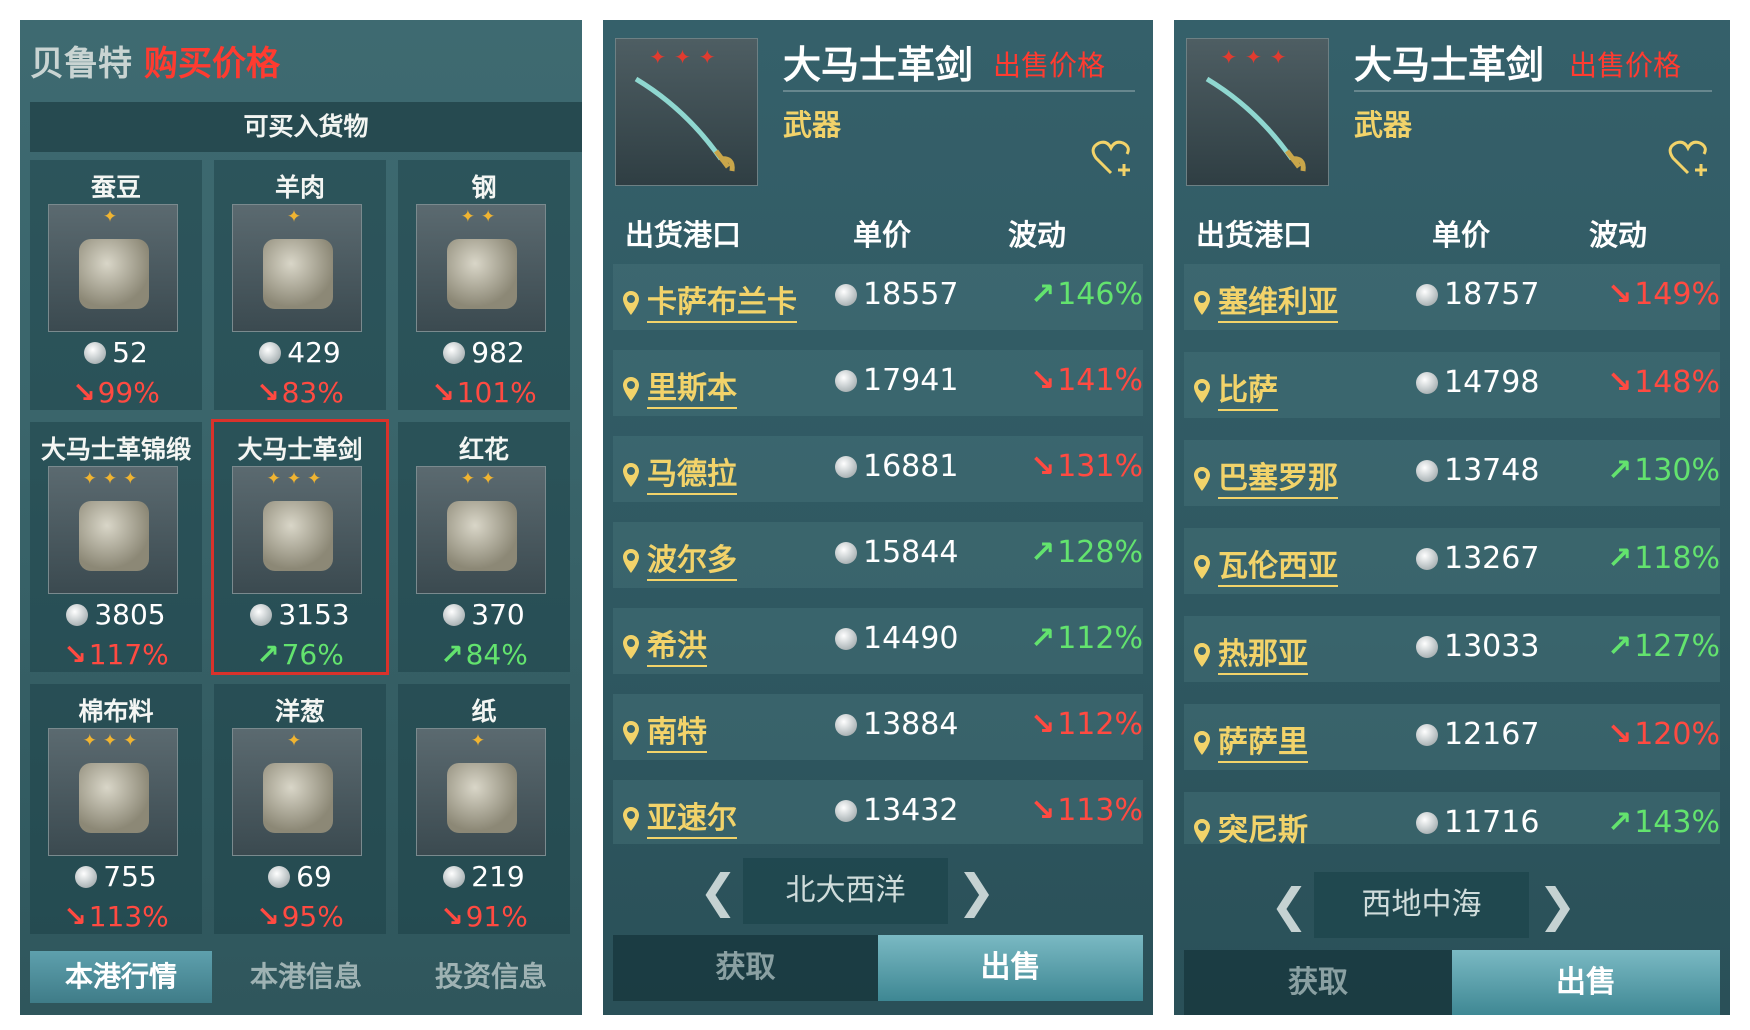 This screenshot has width=1750, height=1030. Describe the element at coordinates (710, 300) in the screenshot. I see `port-link: 卡萨布兰卡` at that location.